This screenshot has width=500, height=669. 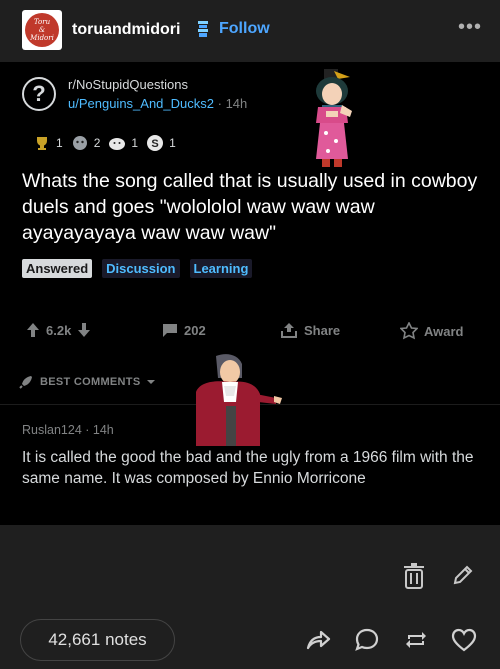 What do you see at coordinates (170, 330) in the screenshot?
I see `comment-icon` at bounding box center [170, 330].